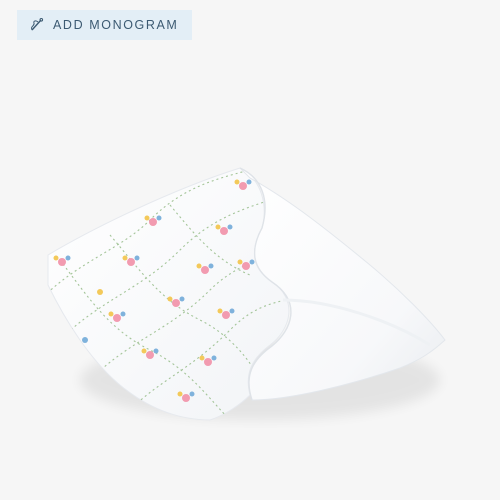 This screenshot has height=500, width=500. What do you see at coordinates (37, 25) in the screenshot?
I see `needle-thread-icon` at bounding box center [37, 25].